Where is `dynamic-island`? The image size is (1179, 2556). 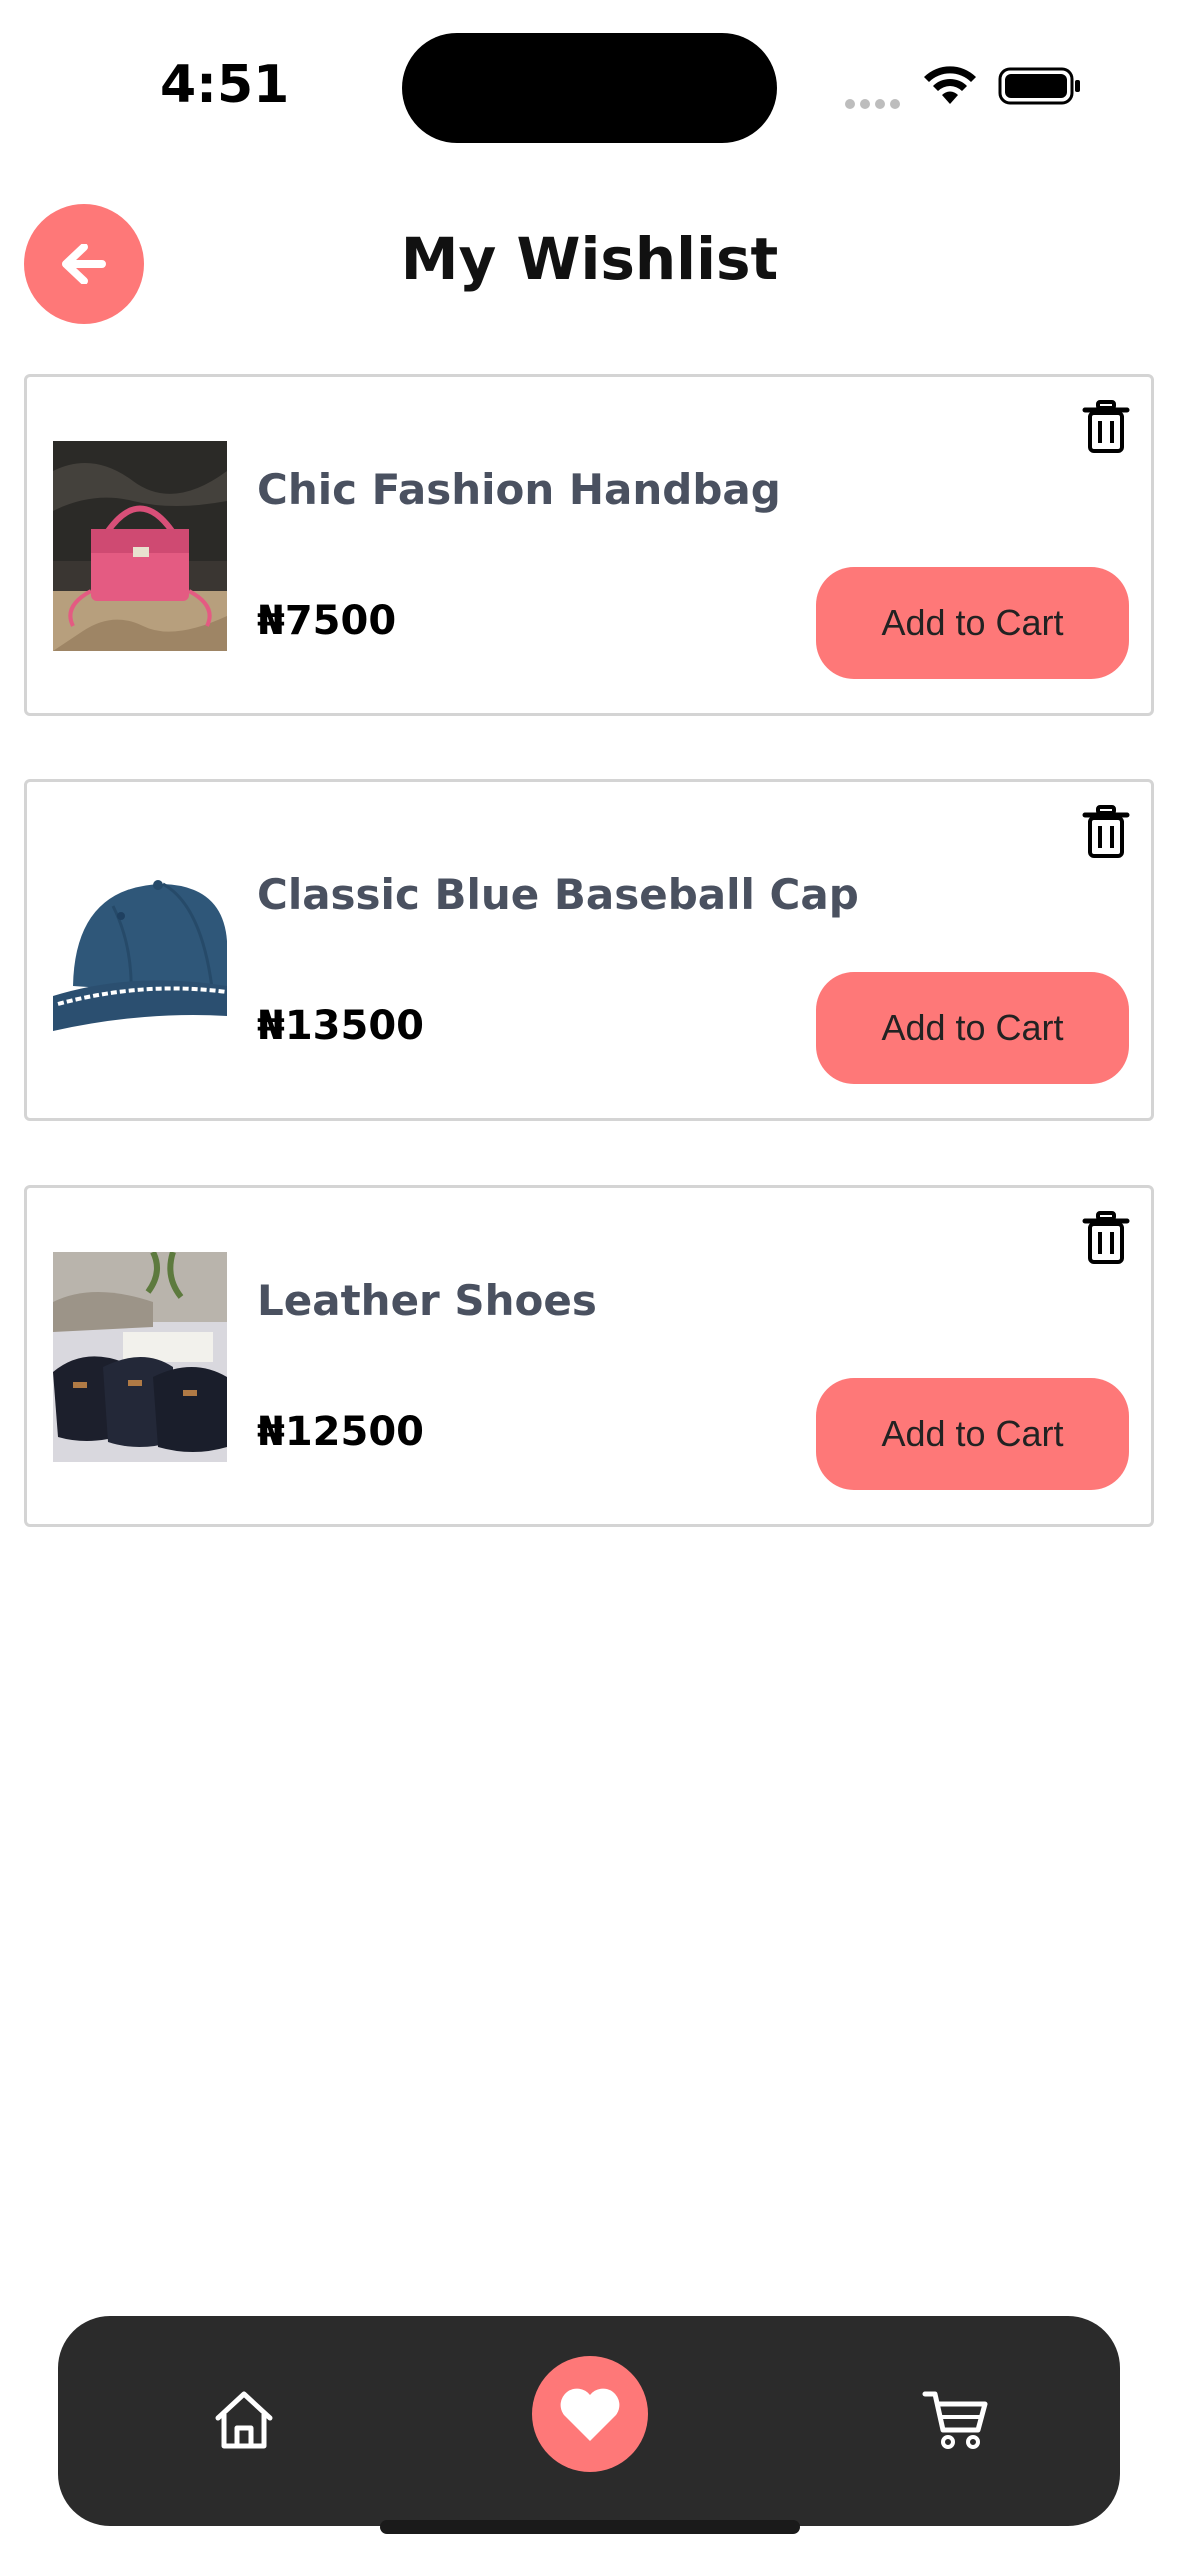
dynamic-island is located at coordinates (589, 88).